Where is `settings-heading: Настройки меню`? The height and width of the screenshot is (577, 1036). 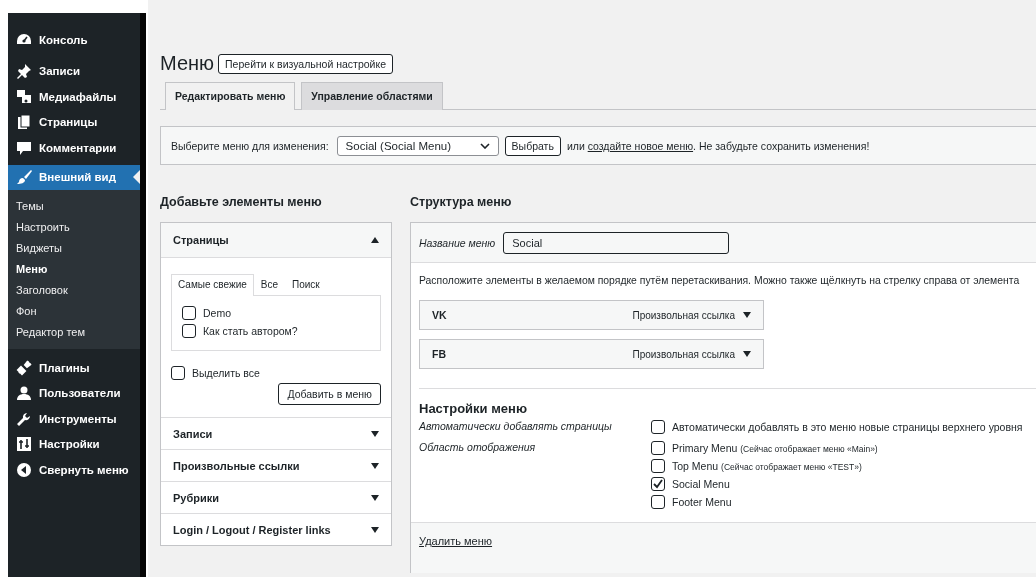
settings-heading: Настройки меню is located at coordinates (473, 408).